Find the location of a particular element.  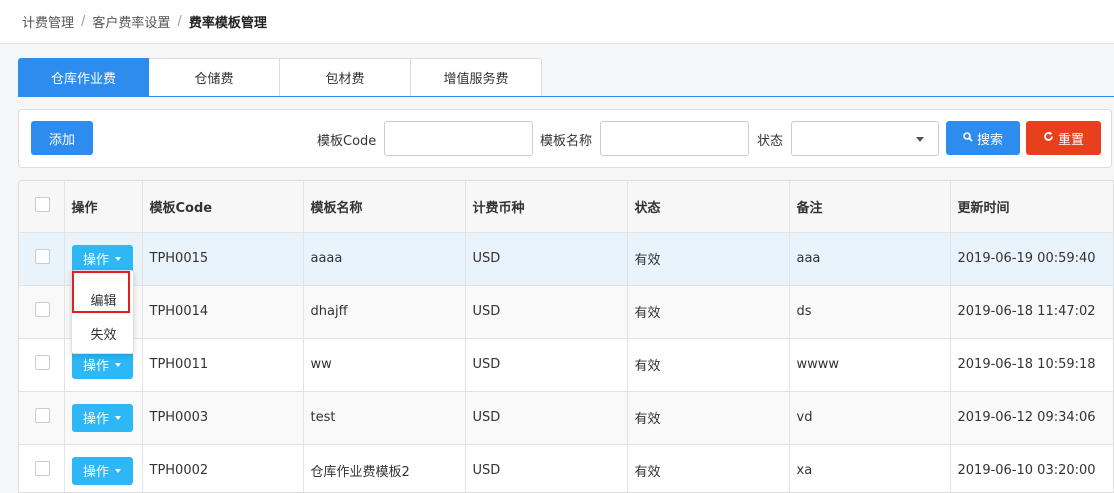

tab-underline is located at coordinates (566, 96).